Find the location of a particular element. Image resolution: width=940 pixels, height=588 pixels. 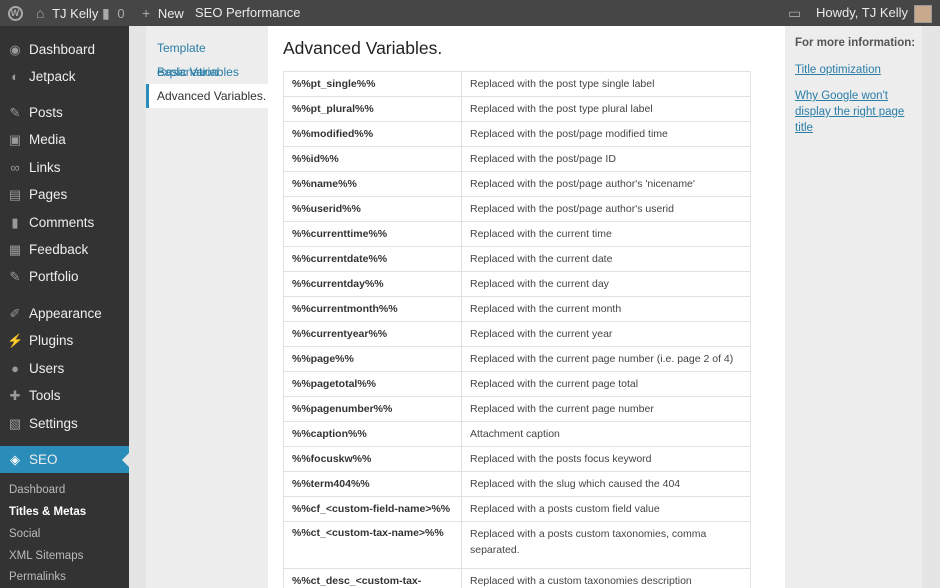

feedback-icon: ▦ is located at coordinates (15, 249).